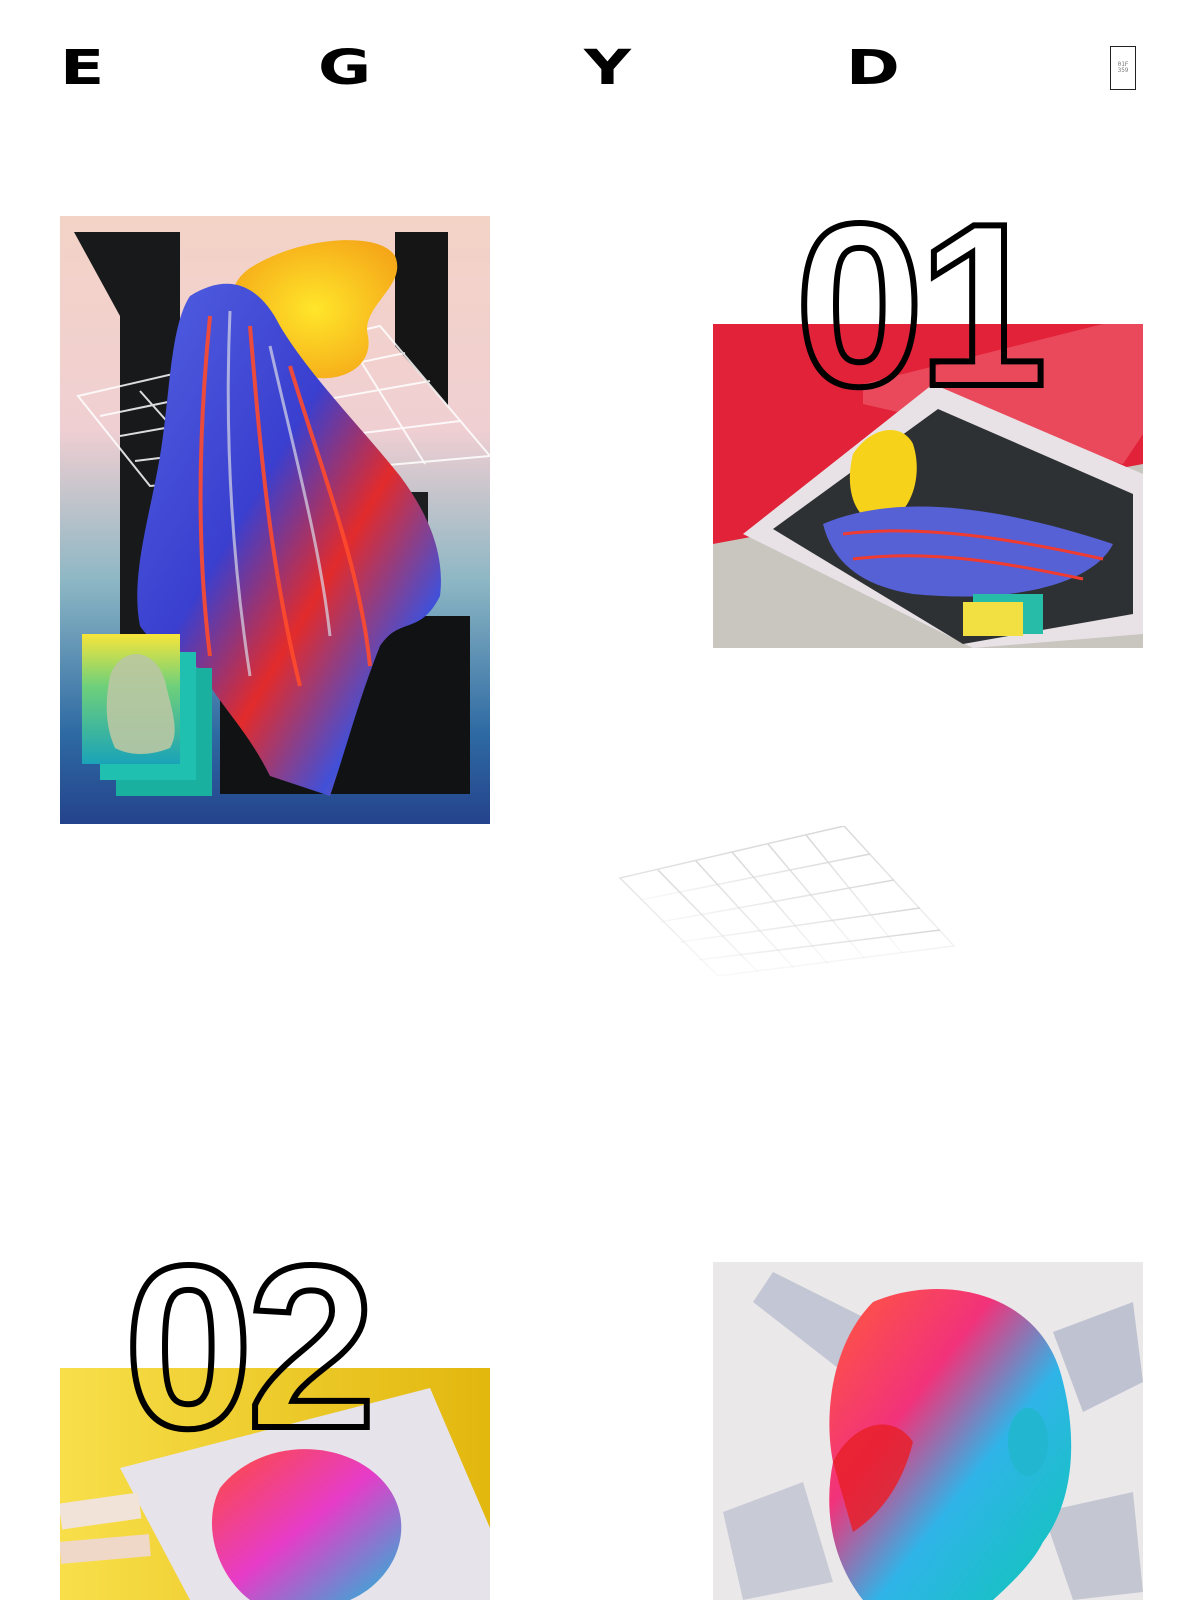 This screenshot has height=1600, width=1200. Describe the element at coordinates (788, 901) in the screenshot. I see `grid-plane-icon` at that location.